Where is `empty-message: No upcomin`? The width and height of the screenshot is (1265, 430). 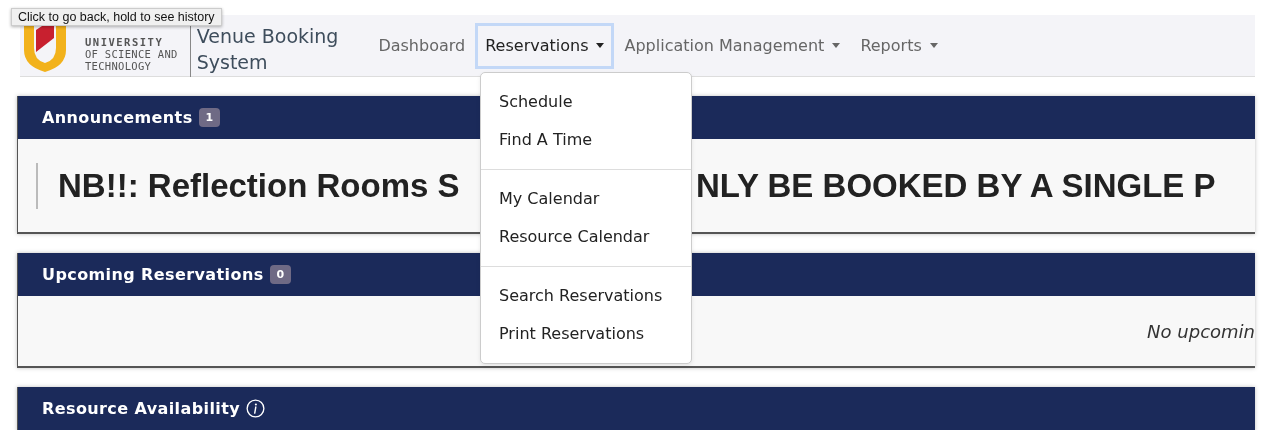 empty-message: No upcomin is located at coordinates (1201, 331).